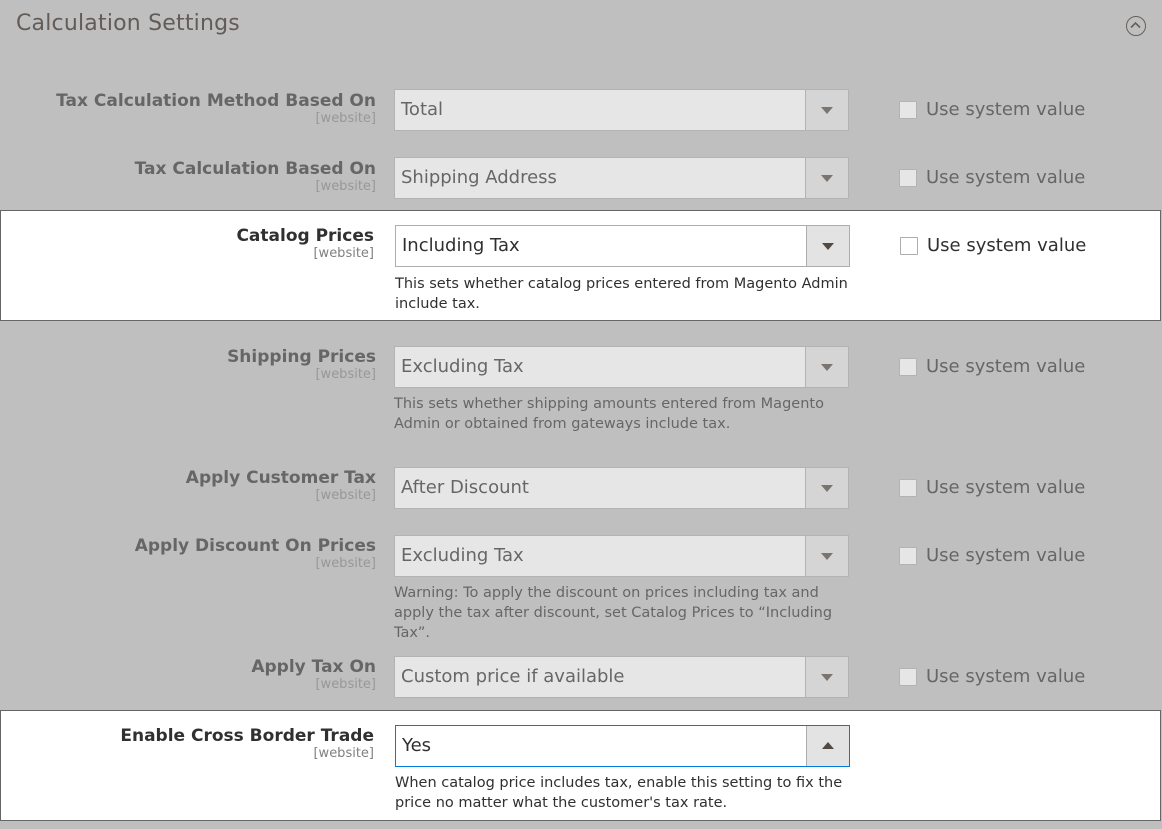  I want to click on tax-calculation-based-on-select: Shipping Address, so click(621, 178).